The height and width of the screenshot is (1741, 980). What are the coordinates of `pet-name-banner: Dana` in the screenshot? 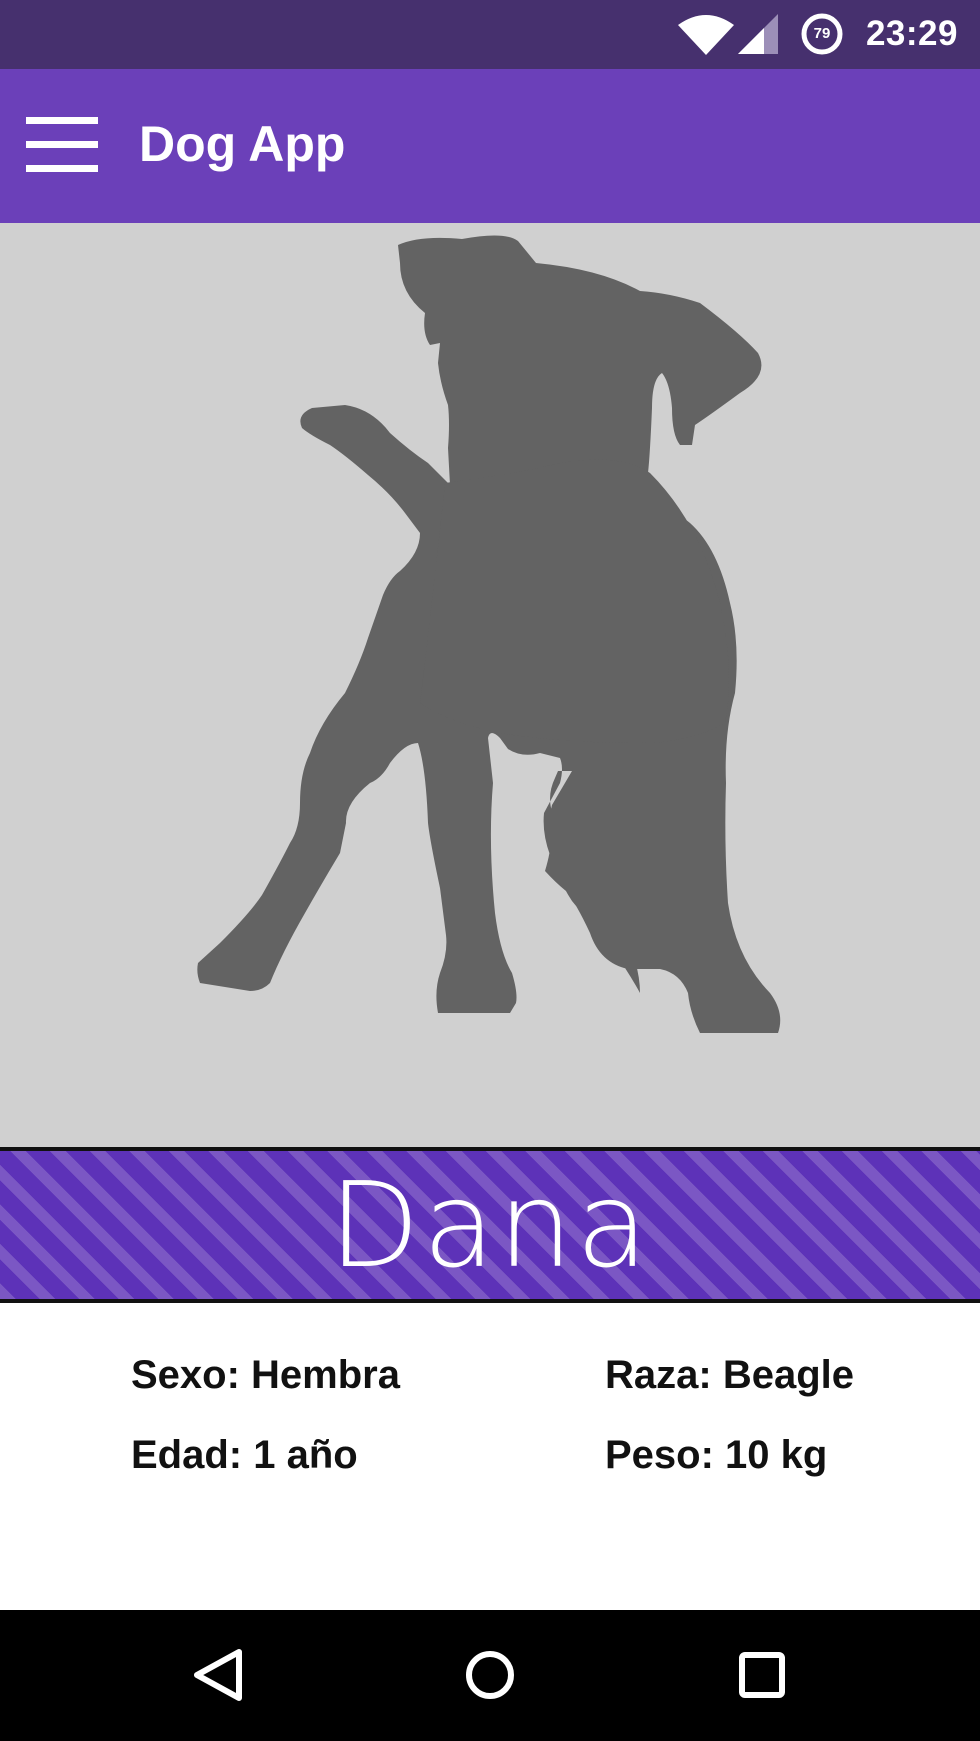 It's located at (490, 1225).